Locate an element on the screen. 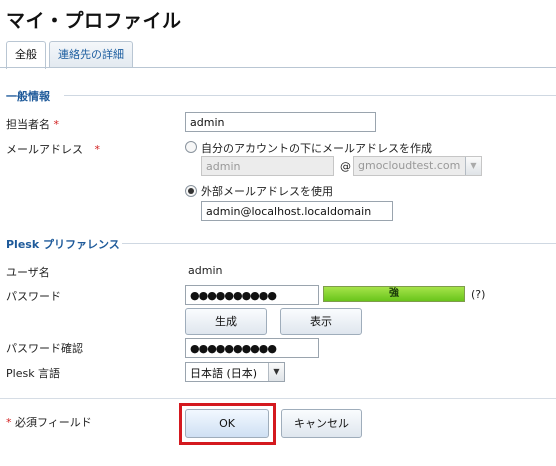 This screenshot has height=466, width=556. section-plesk-heading: Plesk プリファレンス is located at coordinates (63, 244).